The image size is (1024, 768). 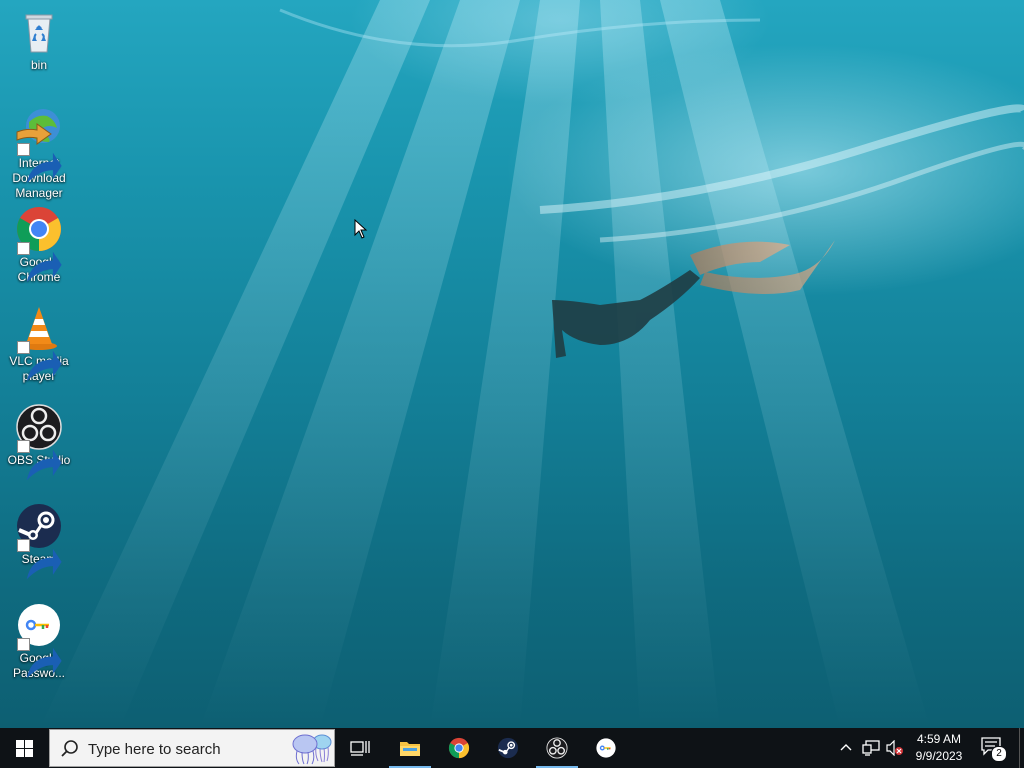 I want to click on recycle-bin-icon, so click(x=39, y=32).